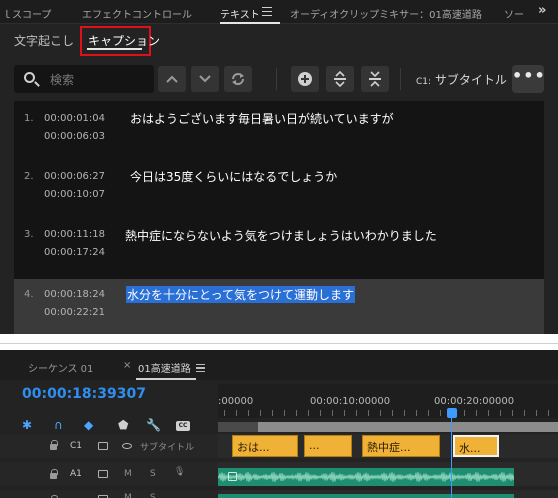 The image size is (558, 498). Describe the element at coordinates (123, 425) in the screenshot. I see `marker-icon: ⬟` at that location.